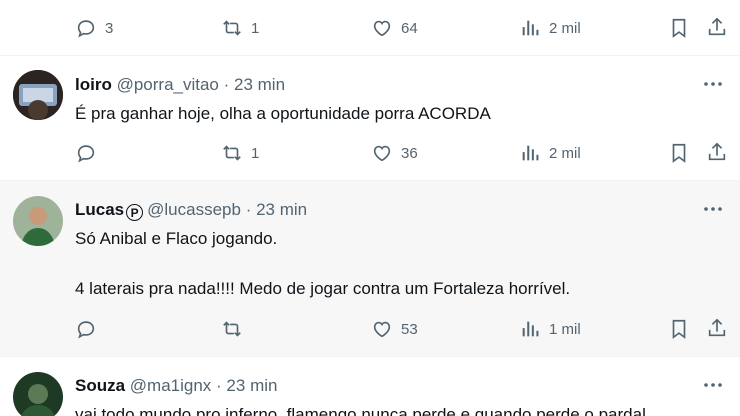 Image resolution: width=740 pixels, height=416 pixels. What do you see at coordinates (394, 329) in the screenshot?
I see `like-button: 53` at bounding box center [394, 329].